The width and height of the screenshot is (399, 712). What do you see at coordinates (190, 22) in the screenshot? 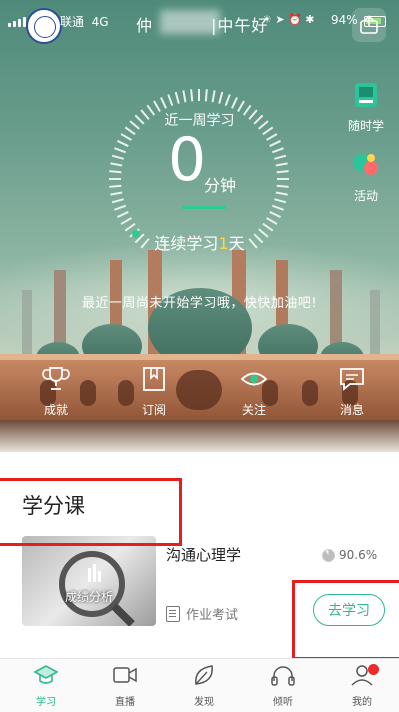
I see `redacted-name` at bounding box center [190, 22].